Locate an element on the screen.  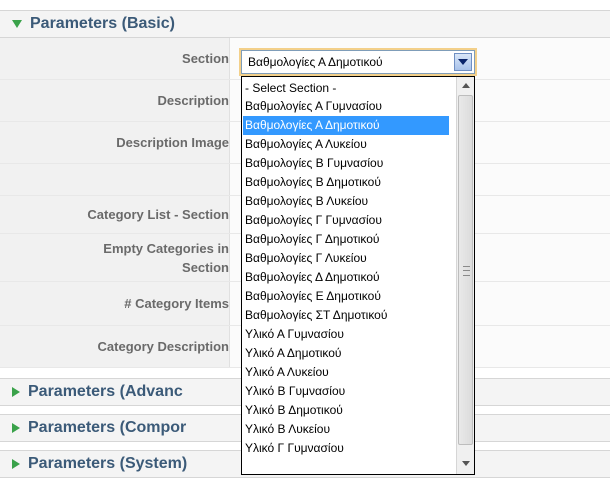
panel-title-advanced: Parameters (Advanc is located at coordinates (105, 391).